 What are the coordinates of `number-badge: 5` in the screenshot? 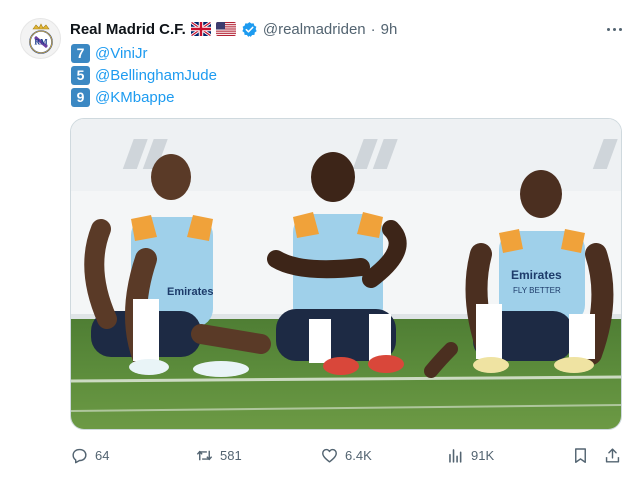 It's located at (80, 75).